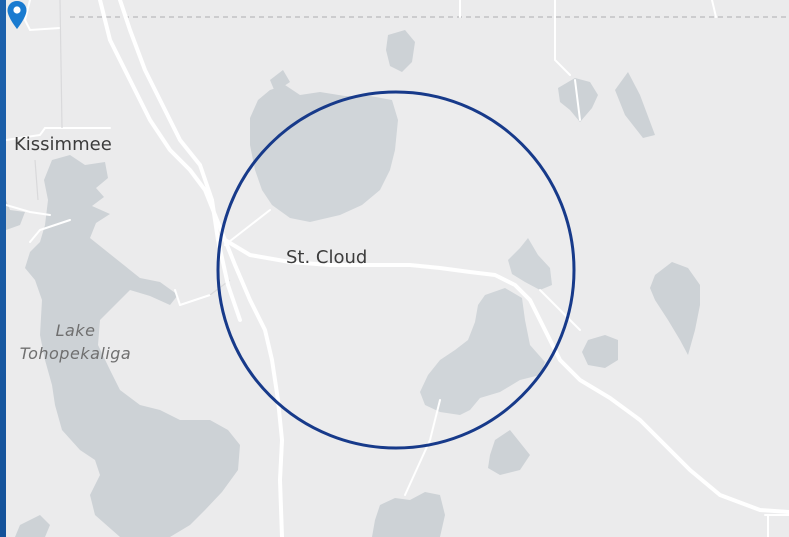  I want to click on lake-label-line1: Lake, so click(75, 330).